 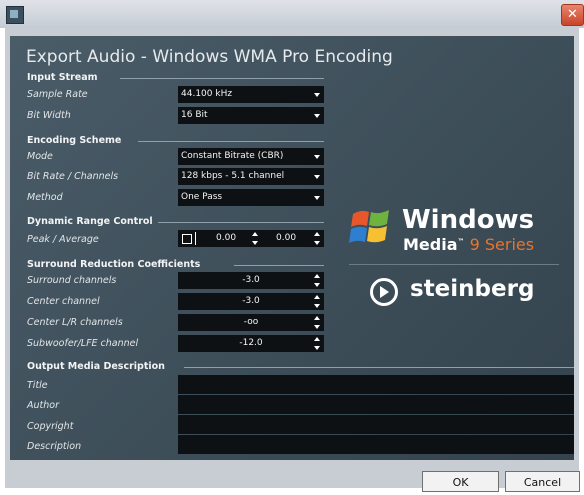 What do you see at coordinates (195, 238) in the screenshot?
I see `separator` at bounding box center [195, 238].